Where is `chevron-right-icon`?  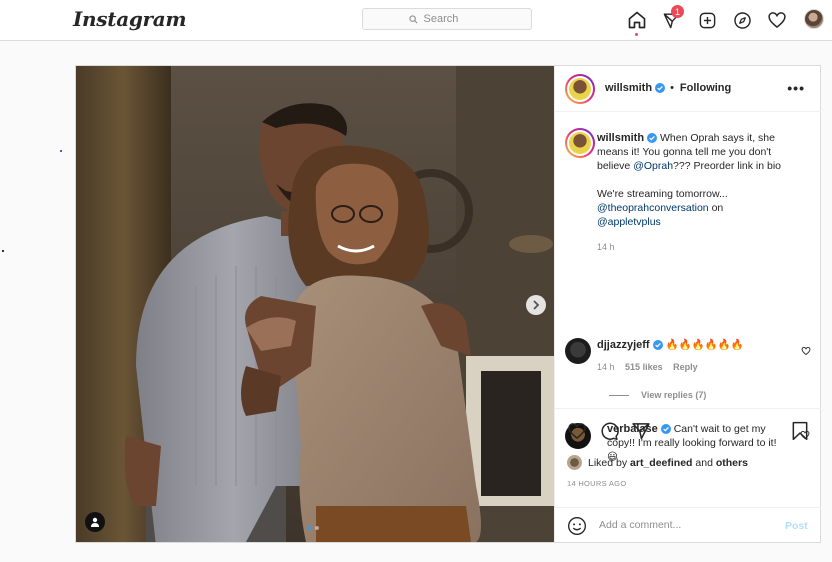 chevron-right-icon is located at coordinates (536, 305).